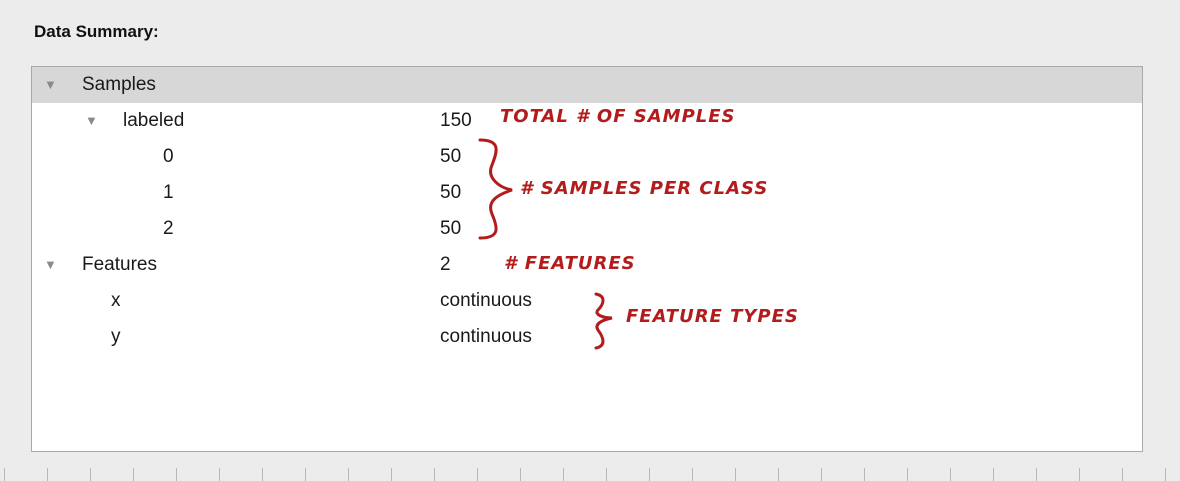  Describe the element at coordinates (712, 316) in the screenshot. I see `annotation-feature-types: FEATURE TYPES` at that location.